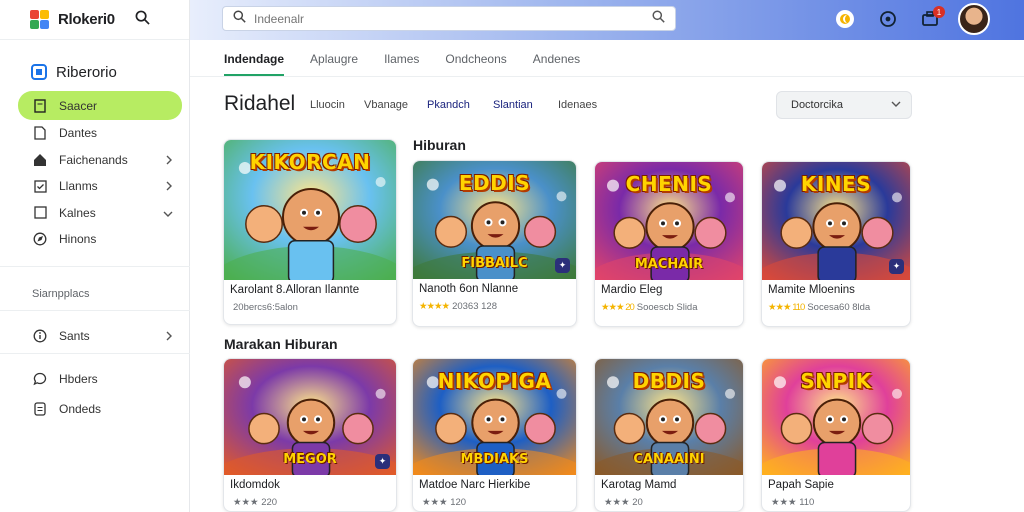  What do you see at coordinates (310, 307) in the screenshot?
I see `game-meta: 20bercs6:5alon` at bounding box center [310, 307].